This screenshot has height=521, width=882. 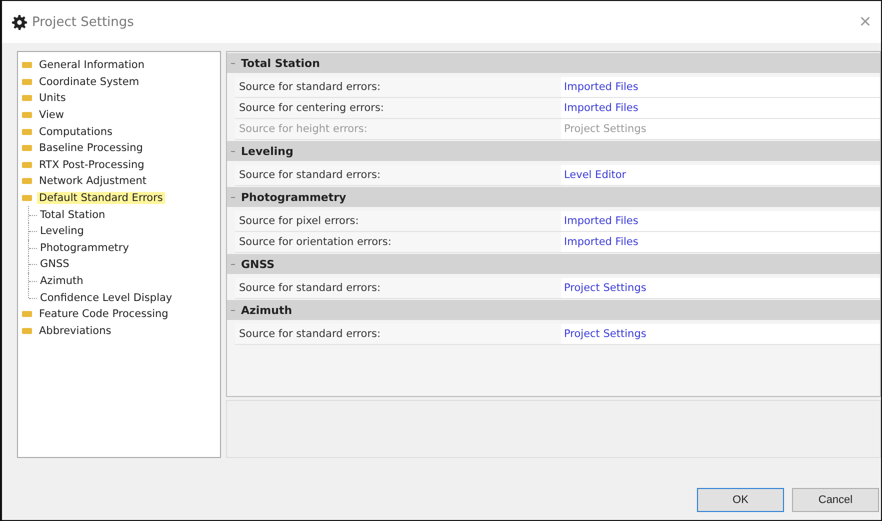 I want to click on tree-item: Units, so click(x=52, y=98).